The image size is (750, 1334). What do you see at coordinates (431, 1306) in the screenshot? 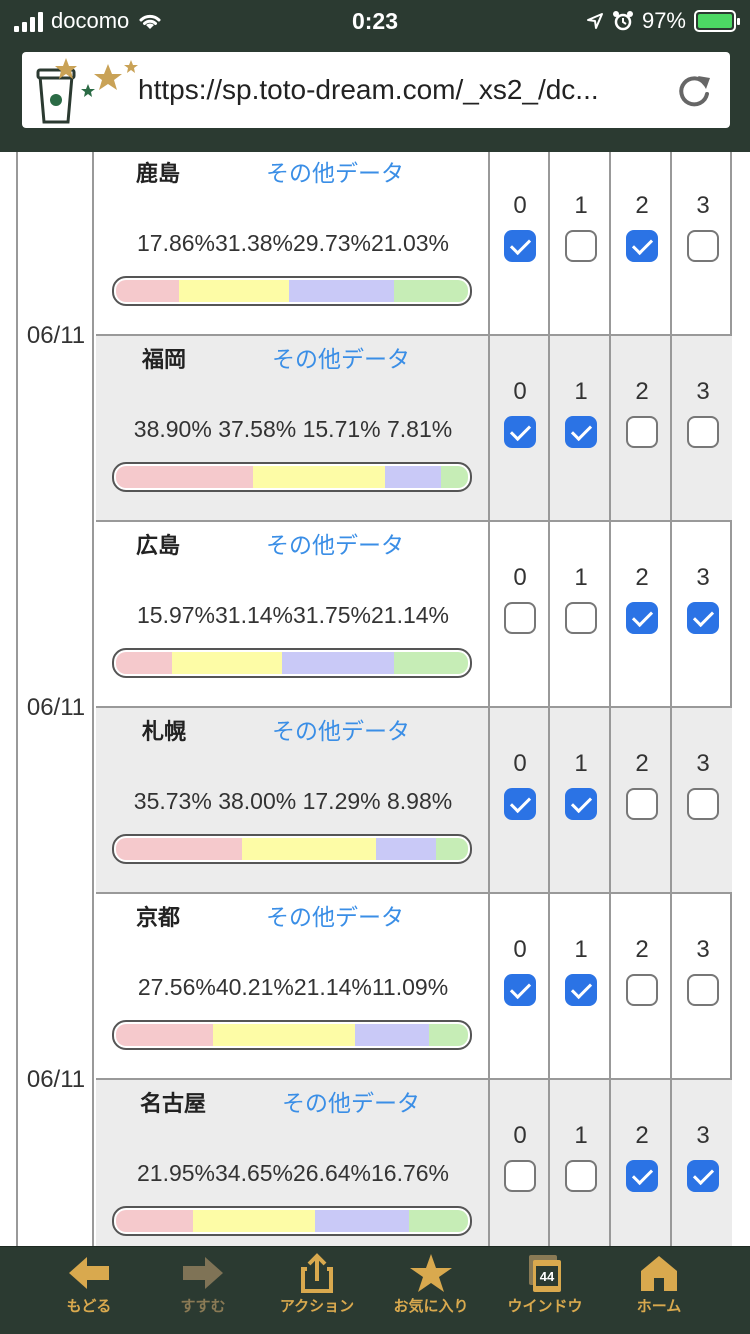
I see `favorites-label: お気に入り` at bounding box center [431, 1306].